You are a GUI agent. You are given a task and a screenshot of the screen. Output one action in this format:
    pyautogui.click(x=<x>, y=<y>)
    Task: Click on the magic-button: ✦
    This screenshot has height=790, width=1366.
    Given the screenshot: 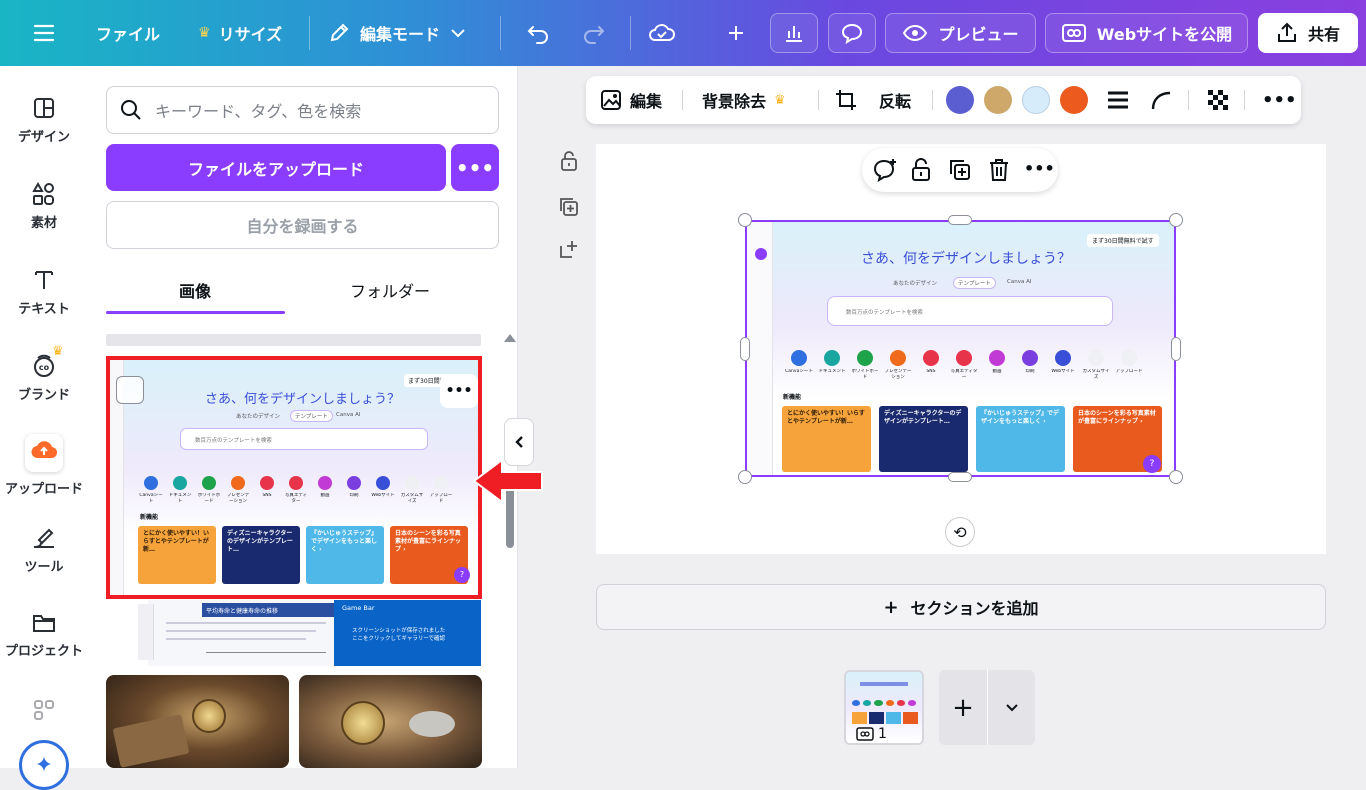 What is the action you would take?
    pyautogui.click(x=44, y=765)
    